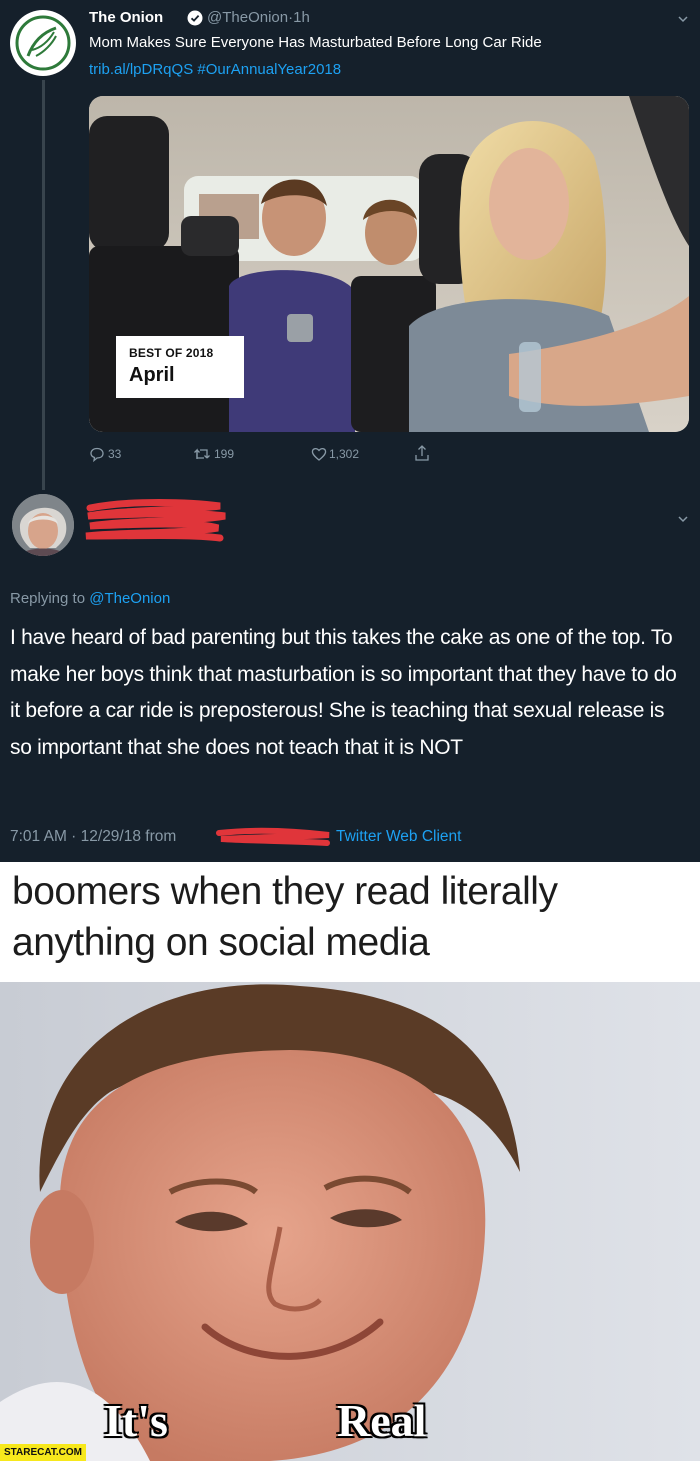 The image size is (700, 1461). Describe the element at coordinates (136, 1420) in the screenshot. I see `its-overlay-text: It's` at that location.